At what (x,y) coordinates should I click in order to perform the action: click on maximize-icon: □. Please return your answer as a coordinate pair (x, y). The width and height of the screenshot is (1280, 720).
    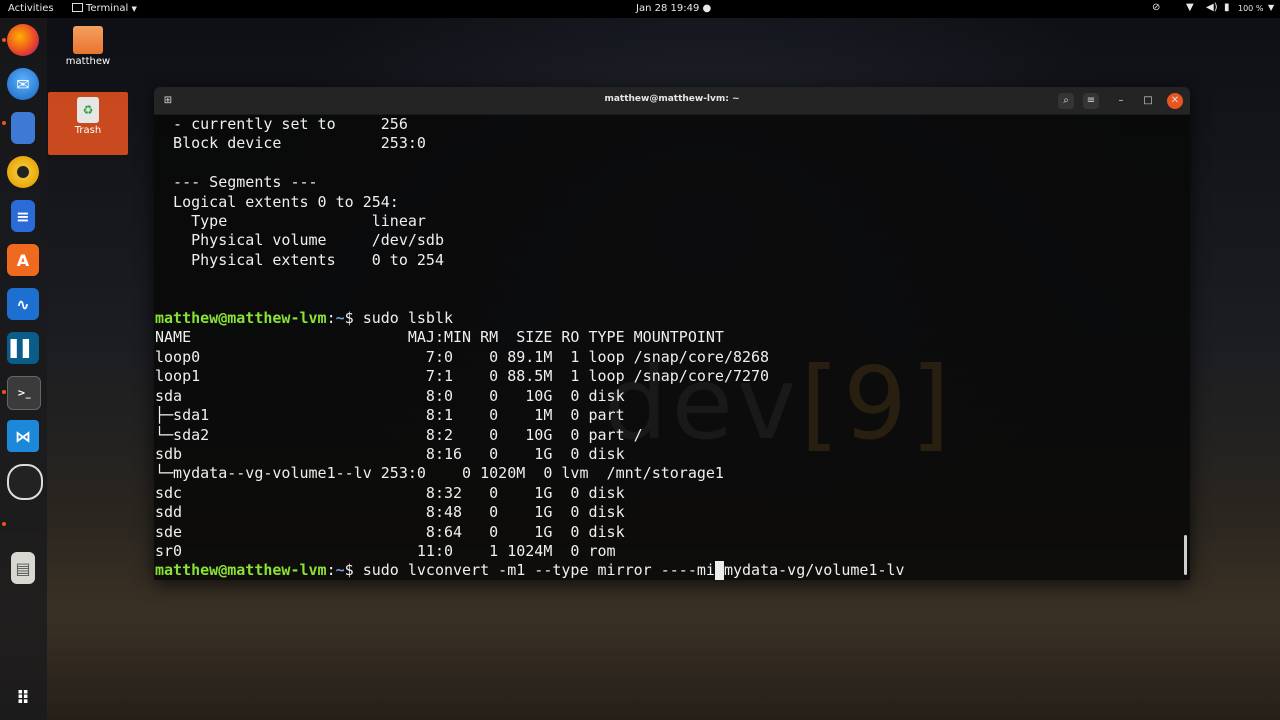
    Looking at the image, I should click on (1148, 101).